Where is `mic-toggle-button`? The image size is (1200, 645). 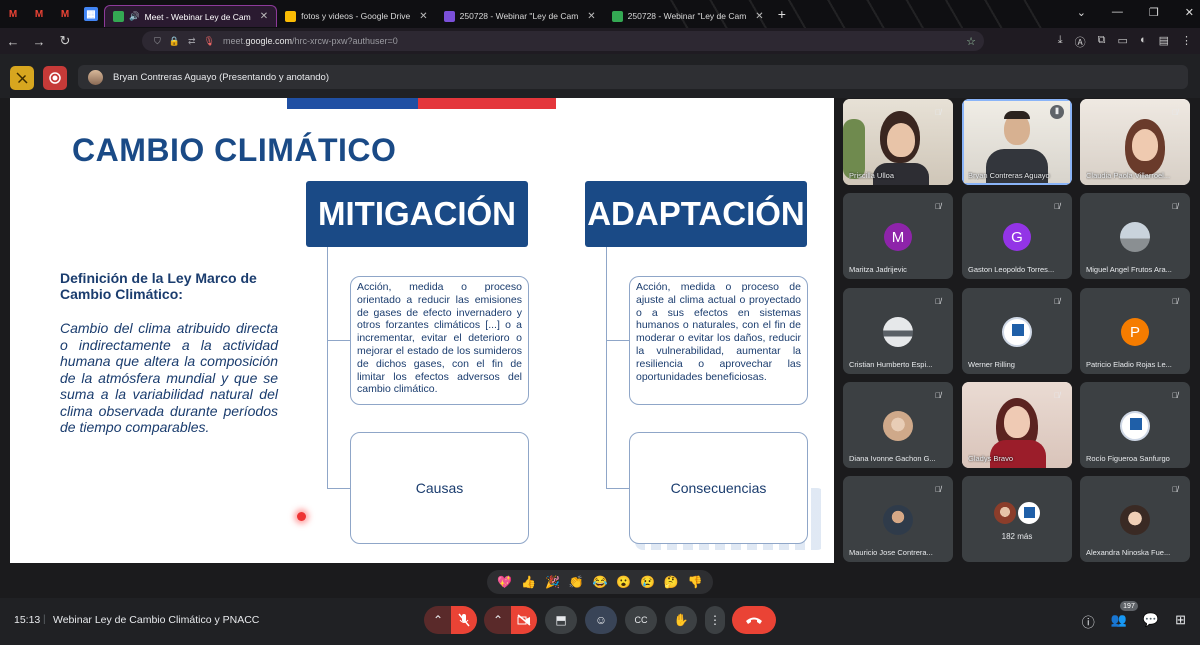
mic-toggle-button is located at coordinates (464, 620).